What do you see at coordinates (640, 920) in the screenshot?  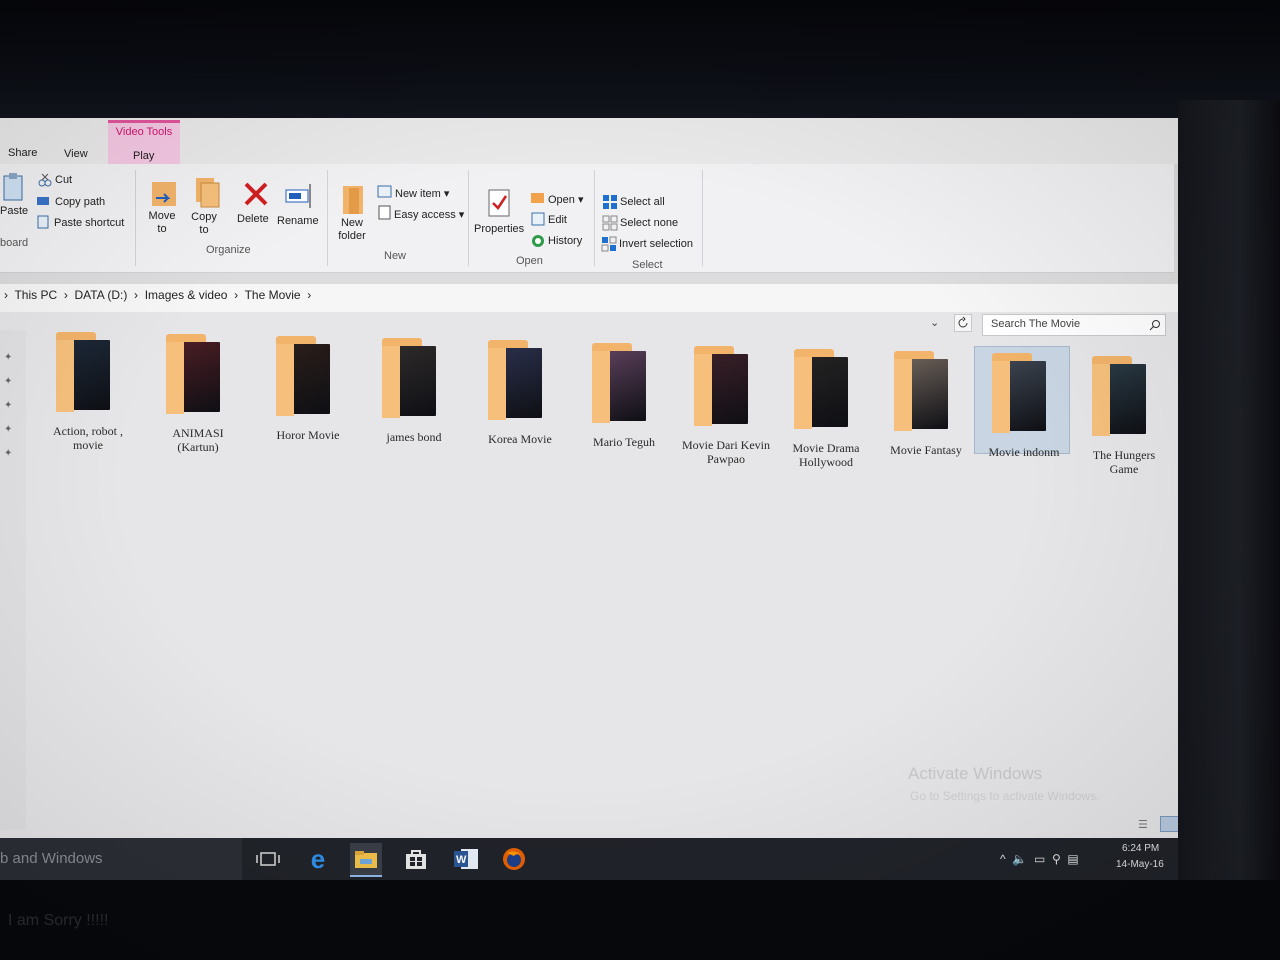 I see `monitor-bezel-bottom` at bounding box center [640, 920].